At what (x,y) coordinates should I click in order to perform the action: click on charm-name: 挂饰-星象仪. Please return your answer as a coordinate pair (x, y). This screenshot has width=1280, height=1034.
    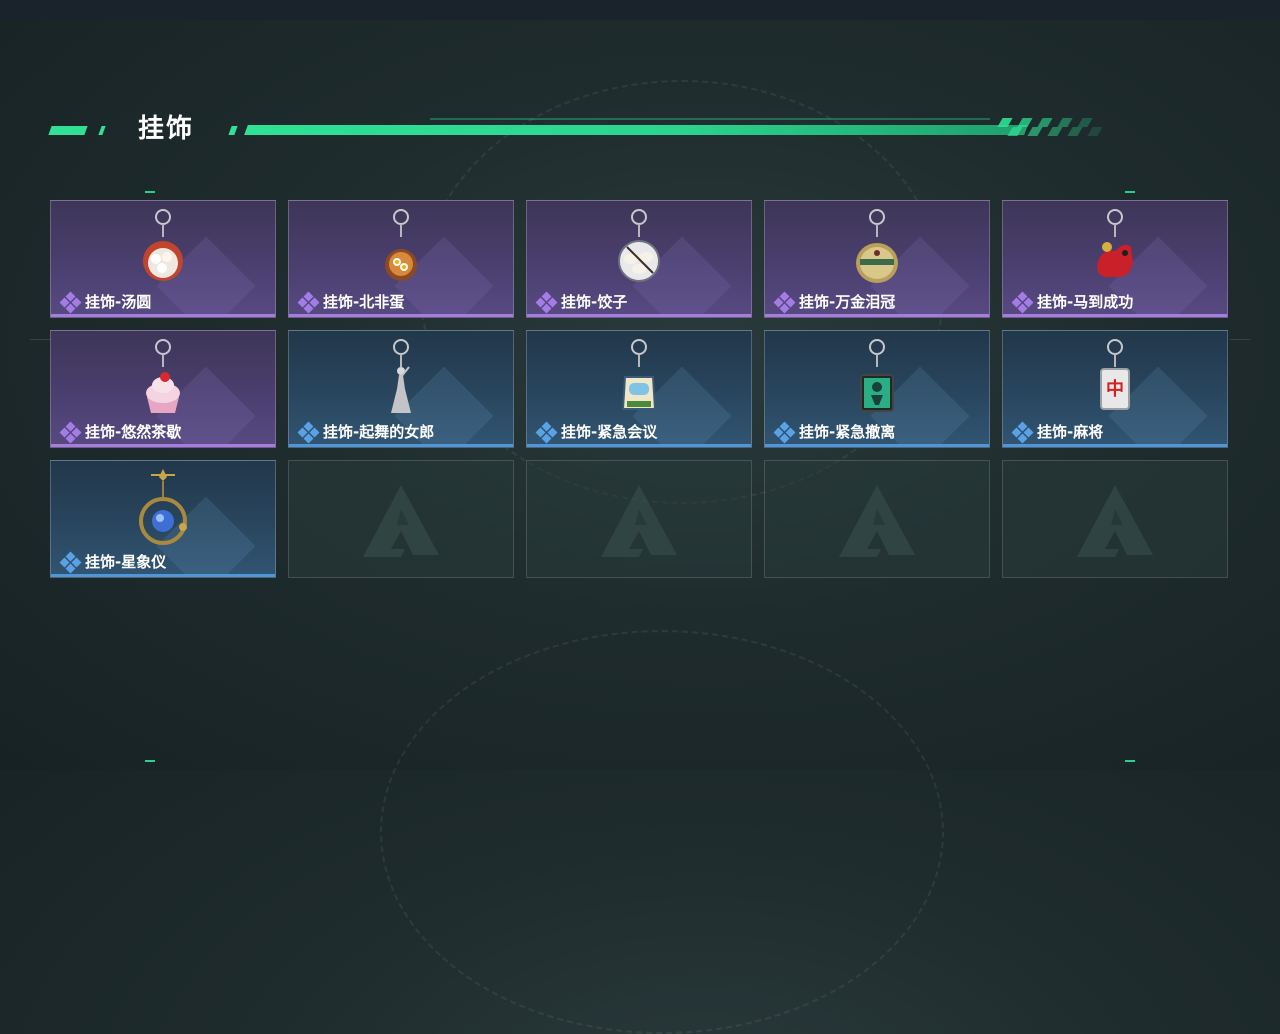
    Looking at the image, I should click on (126, 562).